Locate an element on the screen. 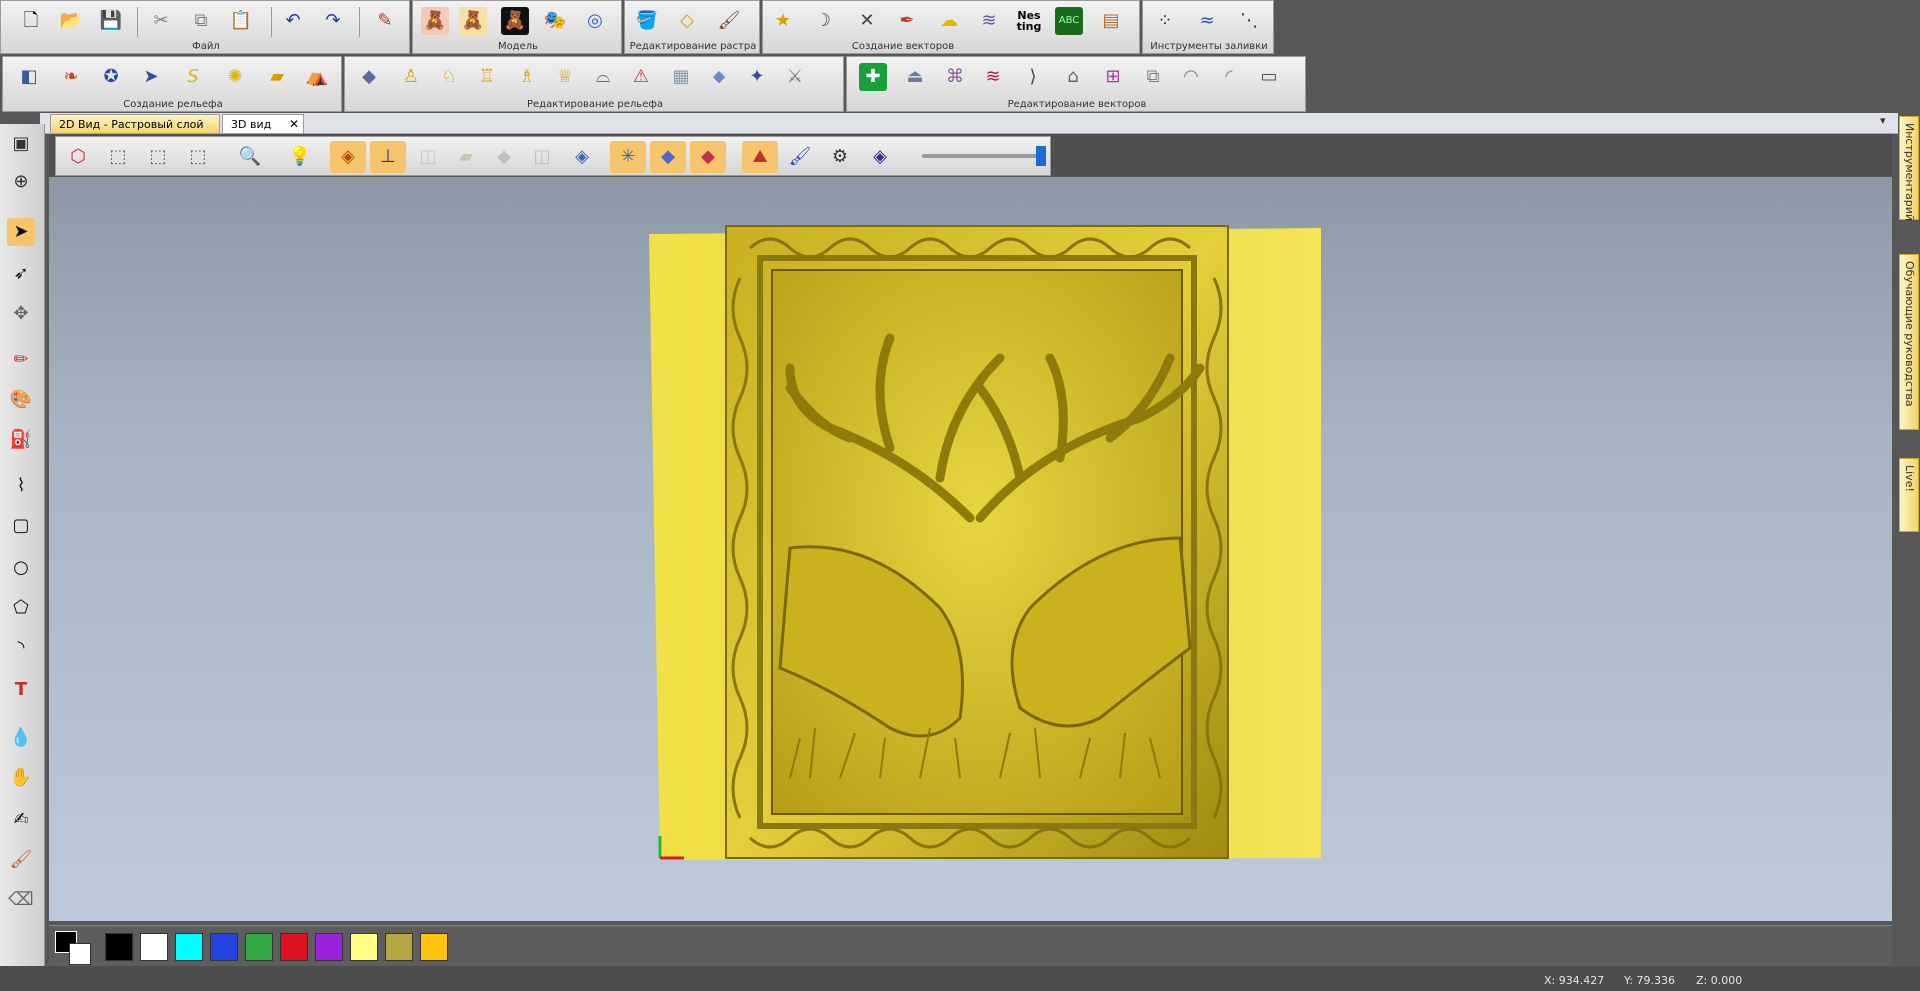 This screenshot has width=1920, height=991. polyline-icon: ⌇ is located at coordinates (21, 486).